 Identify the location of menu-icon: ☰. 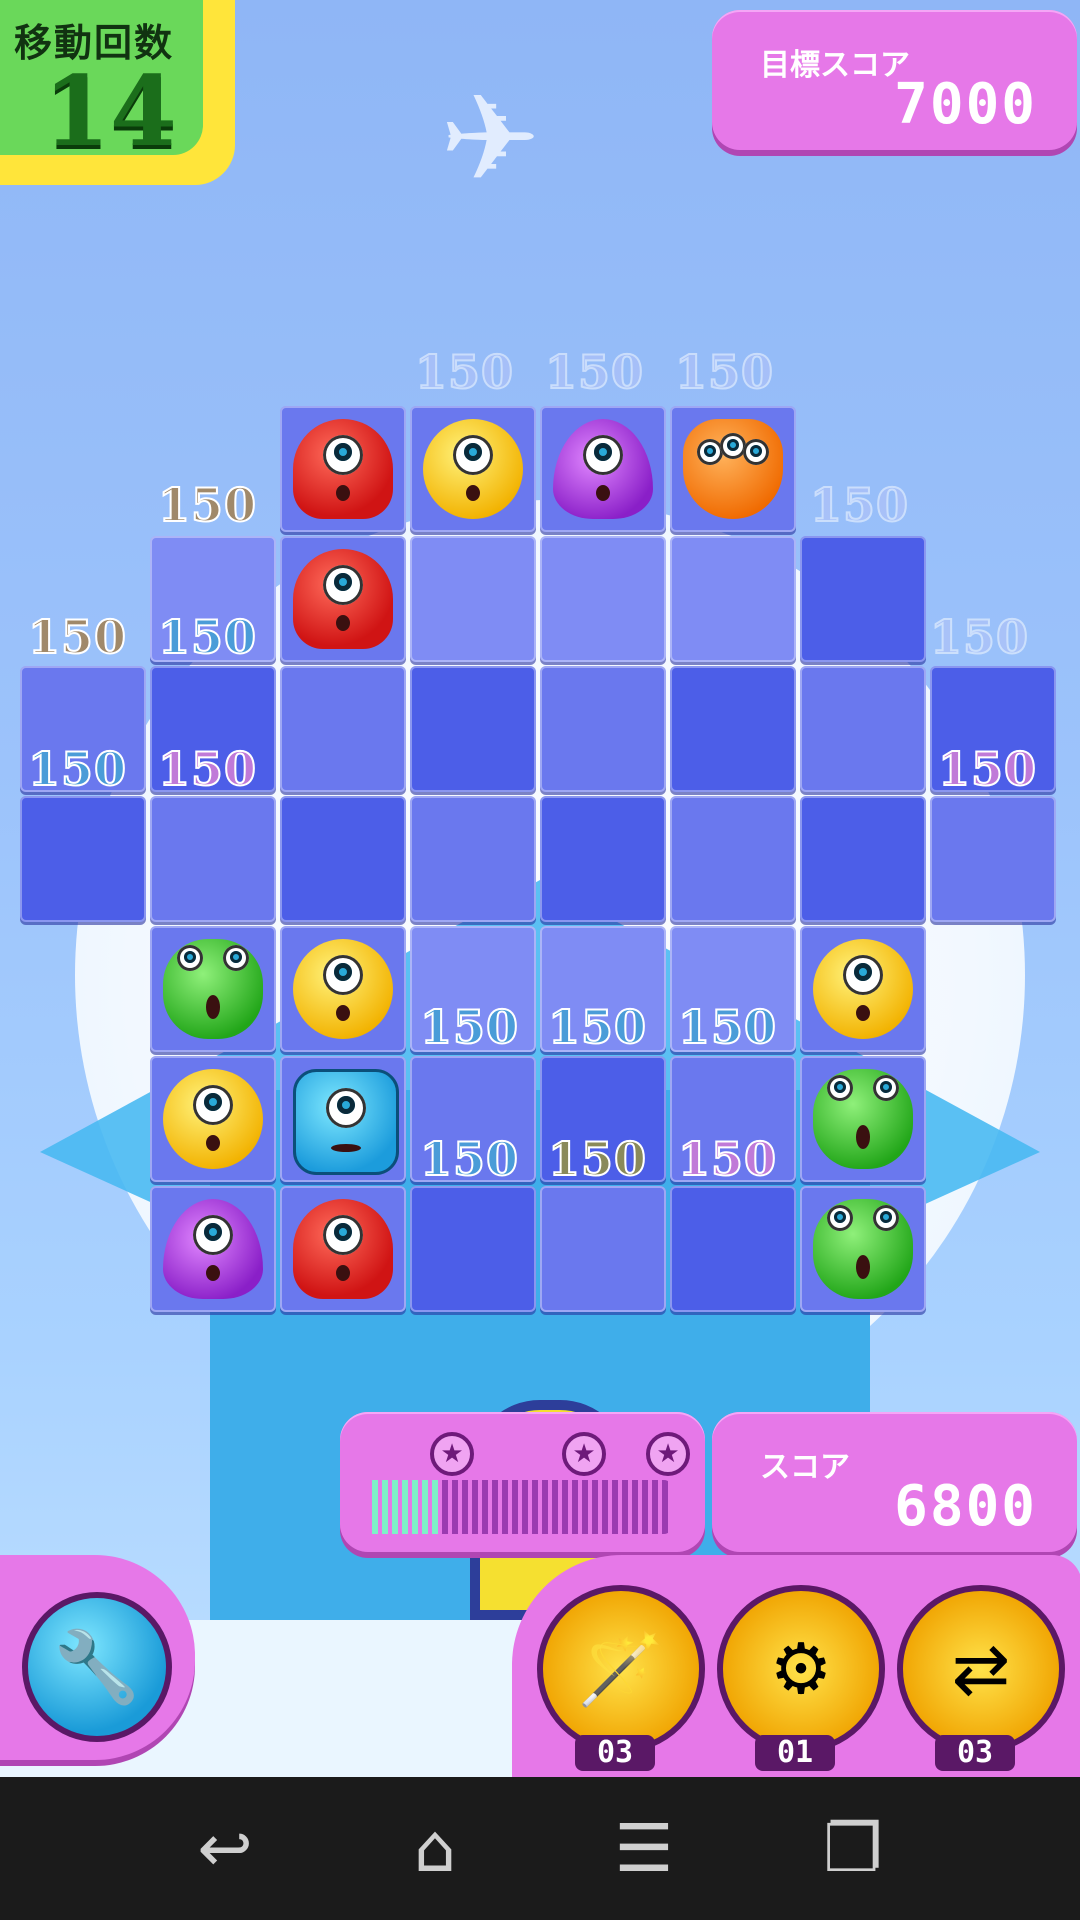
(644, 1848).